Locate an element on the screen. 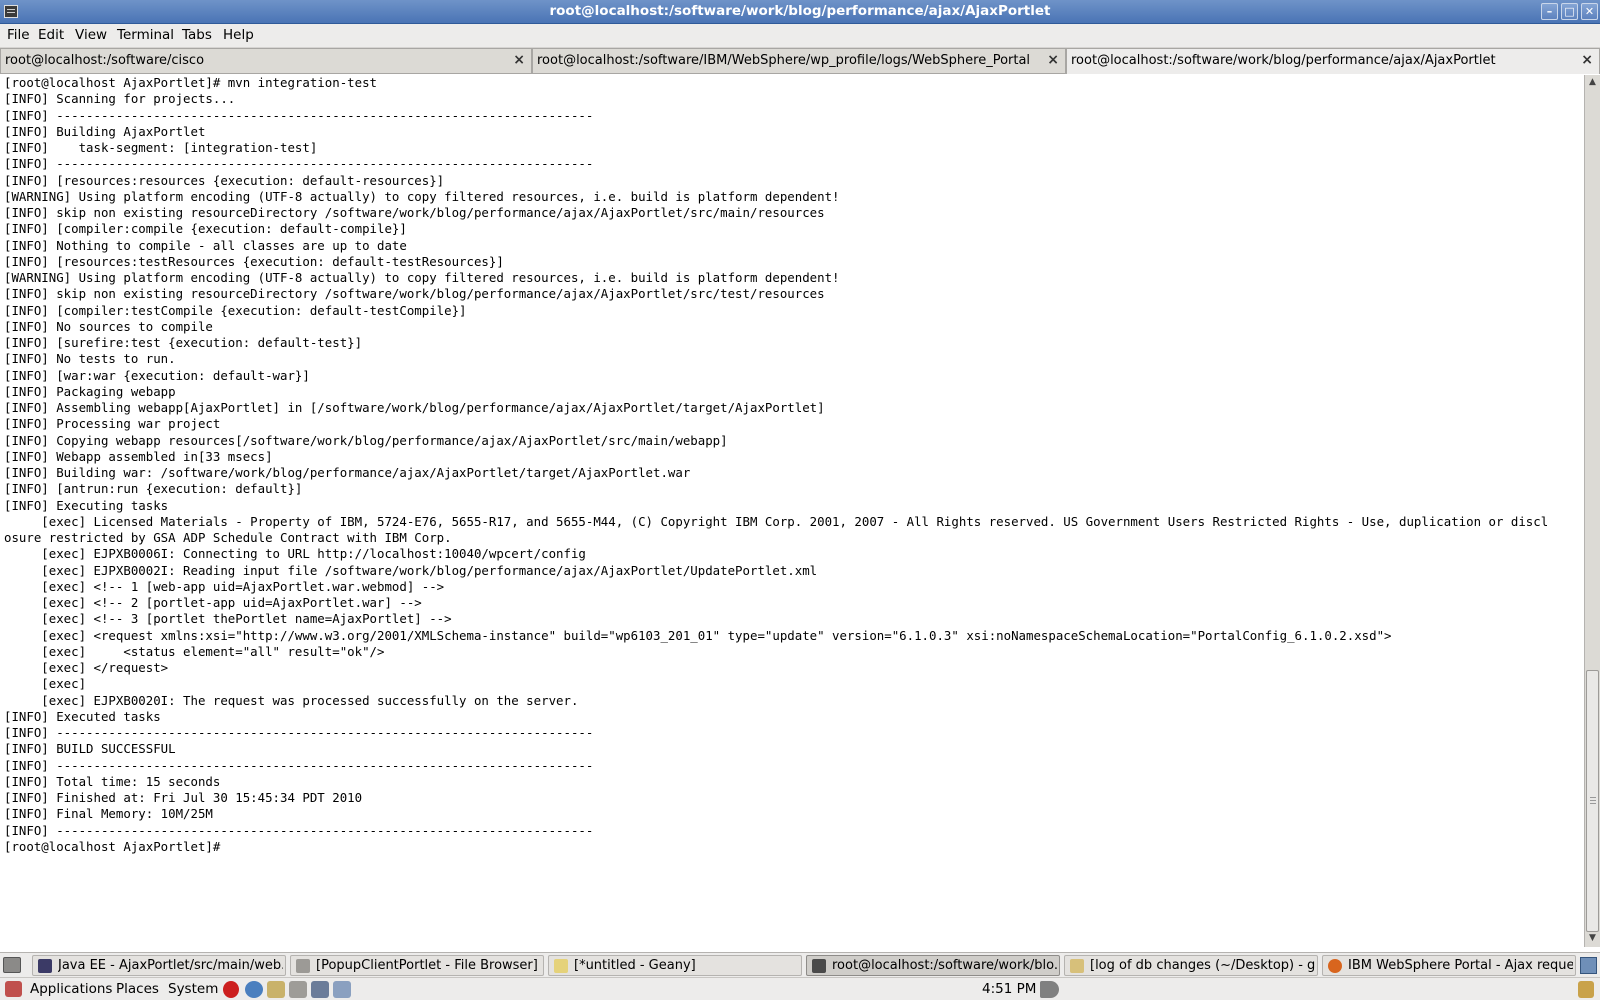 Image resolution: width=1600 pixels, height=1000 pixels. menu-edit: Edit is located at coordinates (51, 35).